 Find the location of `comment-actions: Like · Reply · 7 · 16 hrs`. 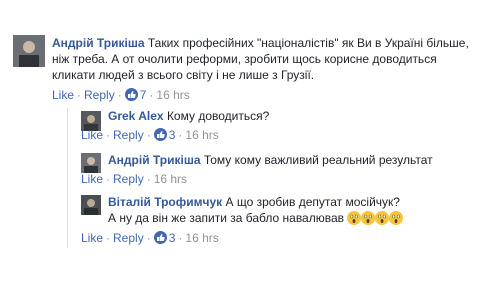

comment-actions: Like · Reply · 7 · 16 hrs is located at coordinates (121, 95).